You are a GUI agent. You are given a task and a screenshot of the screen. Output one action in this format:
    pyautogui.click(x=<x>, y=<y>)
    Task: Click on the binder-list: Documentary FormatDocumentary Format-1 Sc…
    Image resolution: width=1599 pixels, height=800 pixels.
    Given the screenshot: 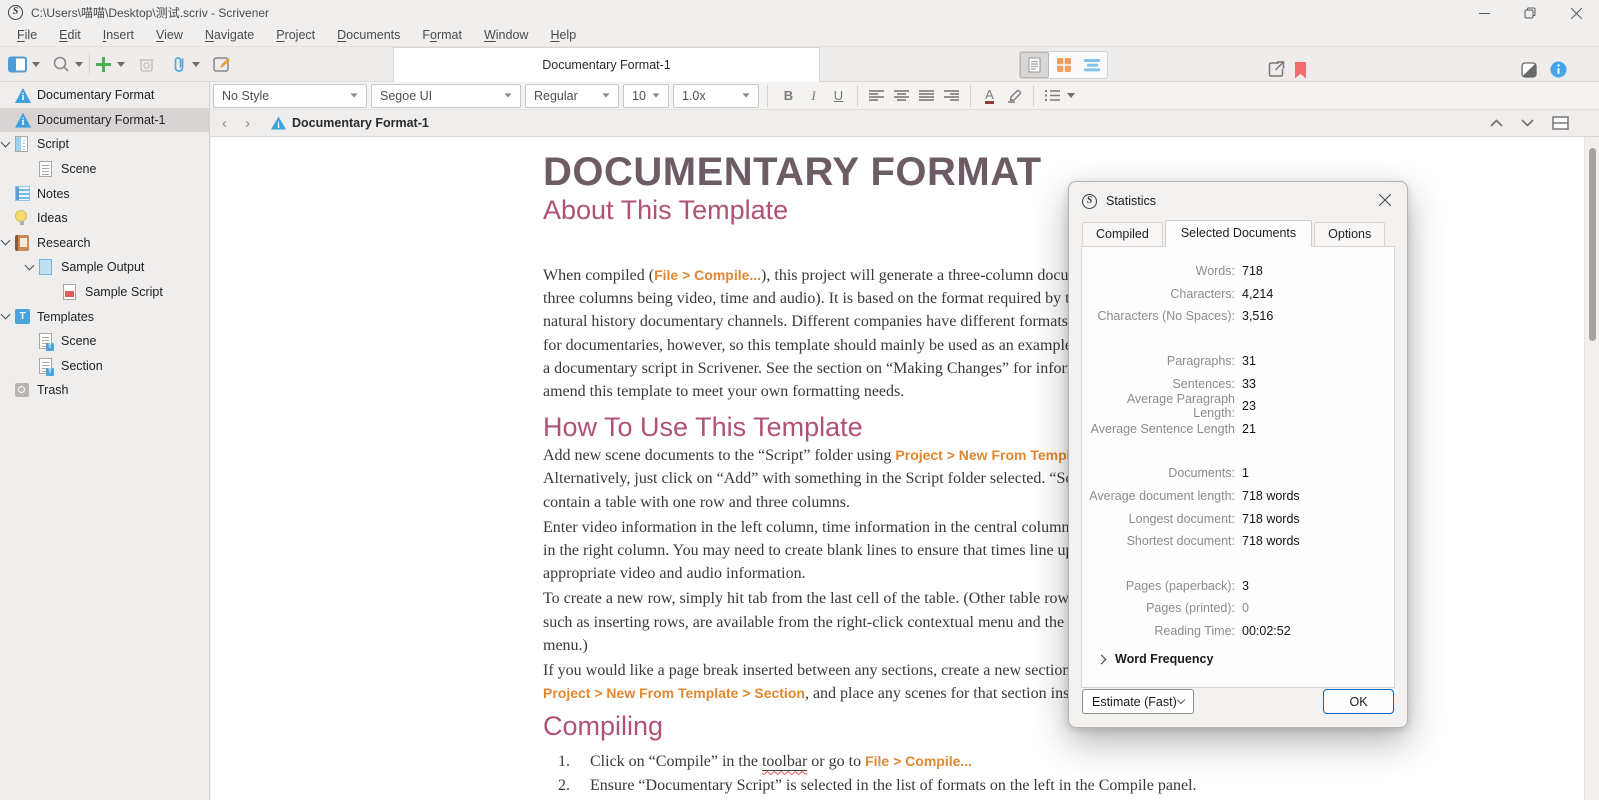 What is the action you would take?
    pyautogui.click(x=104, y=243)
    